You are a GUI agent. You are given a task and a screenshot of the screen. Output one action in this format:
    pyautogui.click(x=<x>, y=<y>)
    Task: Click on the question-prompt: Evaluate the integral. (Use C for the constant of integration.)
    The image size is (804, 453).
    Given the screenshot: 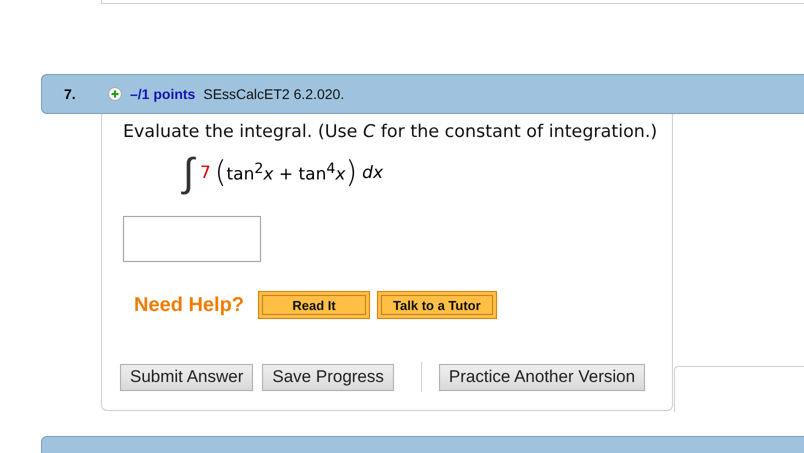 What is the action you would take?
    pyautogui.click(x=390, y=132)
    